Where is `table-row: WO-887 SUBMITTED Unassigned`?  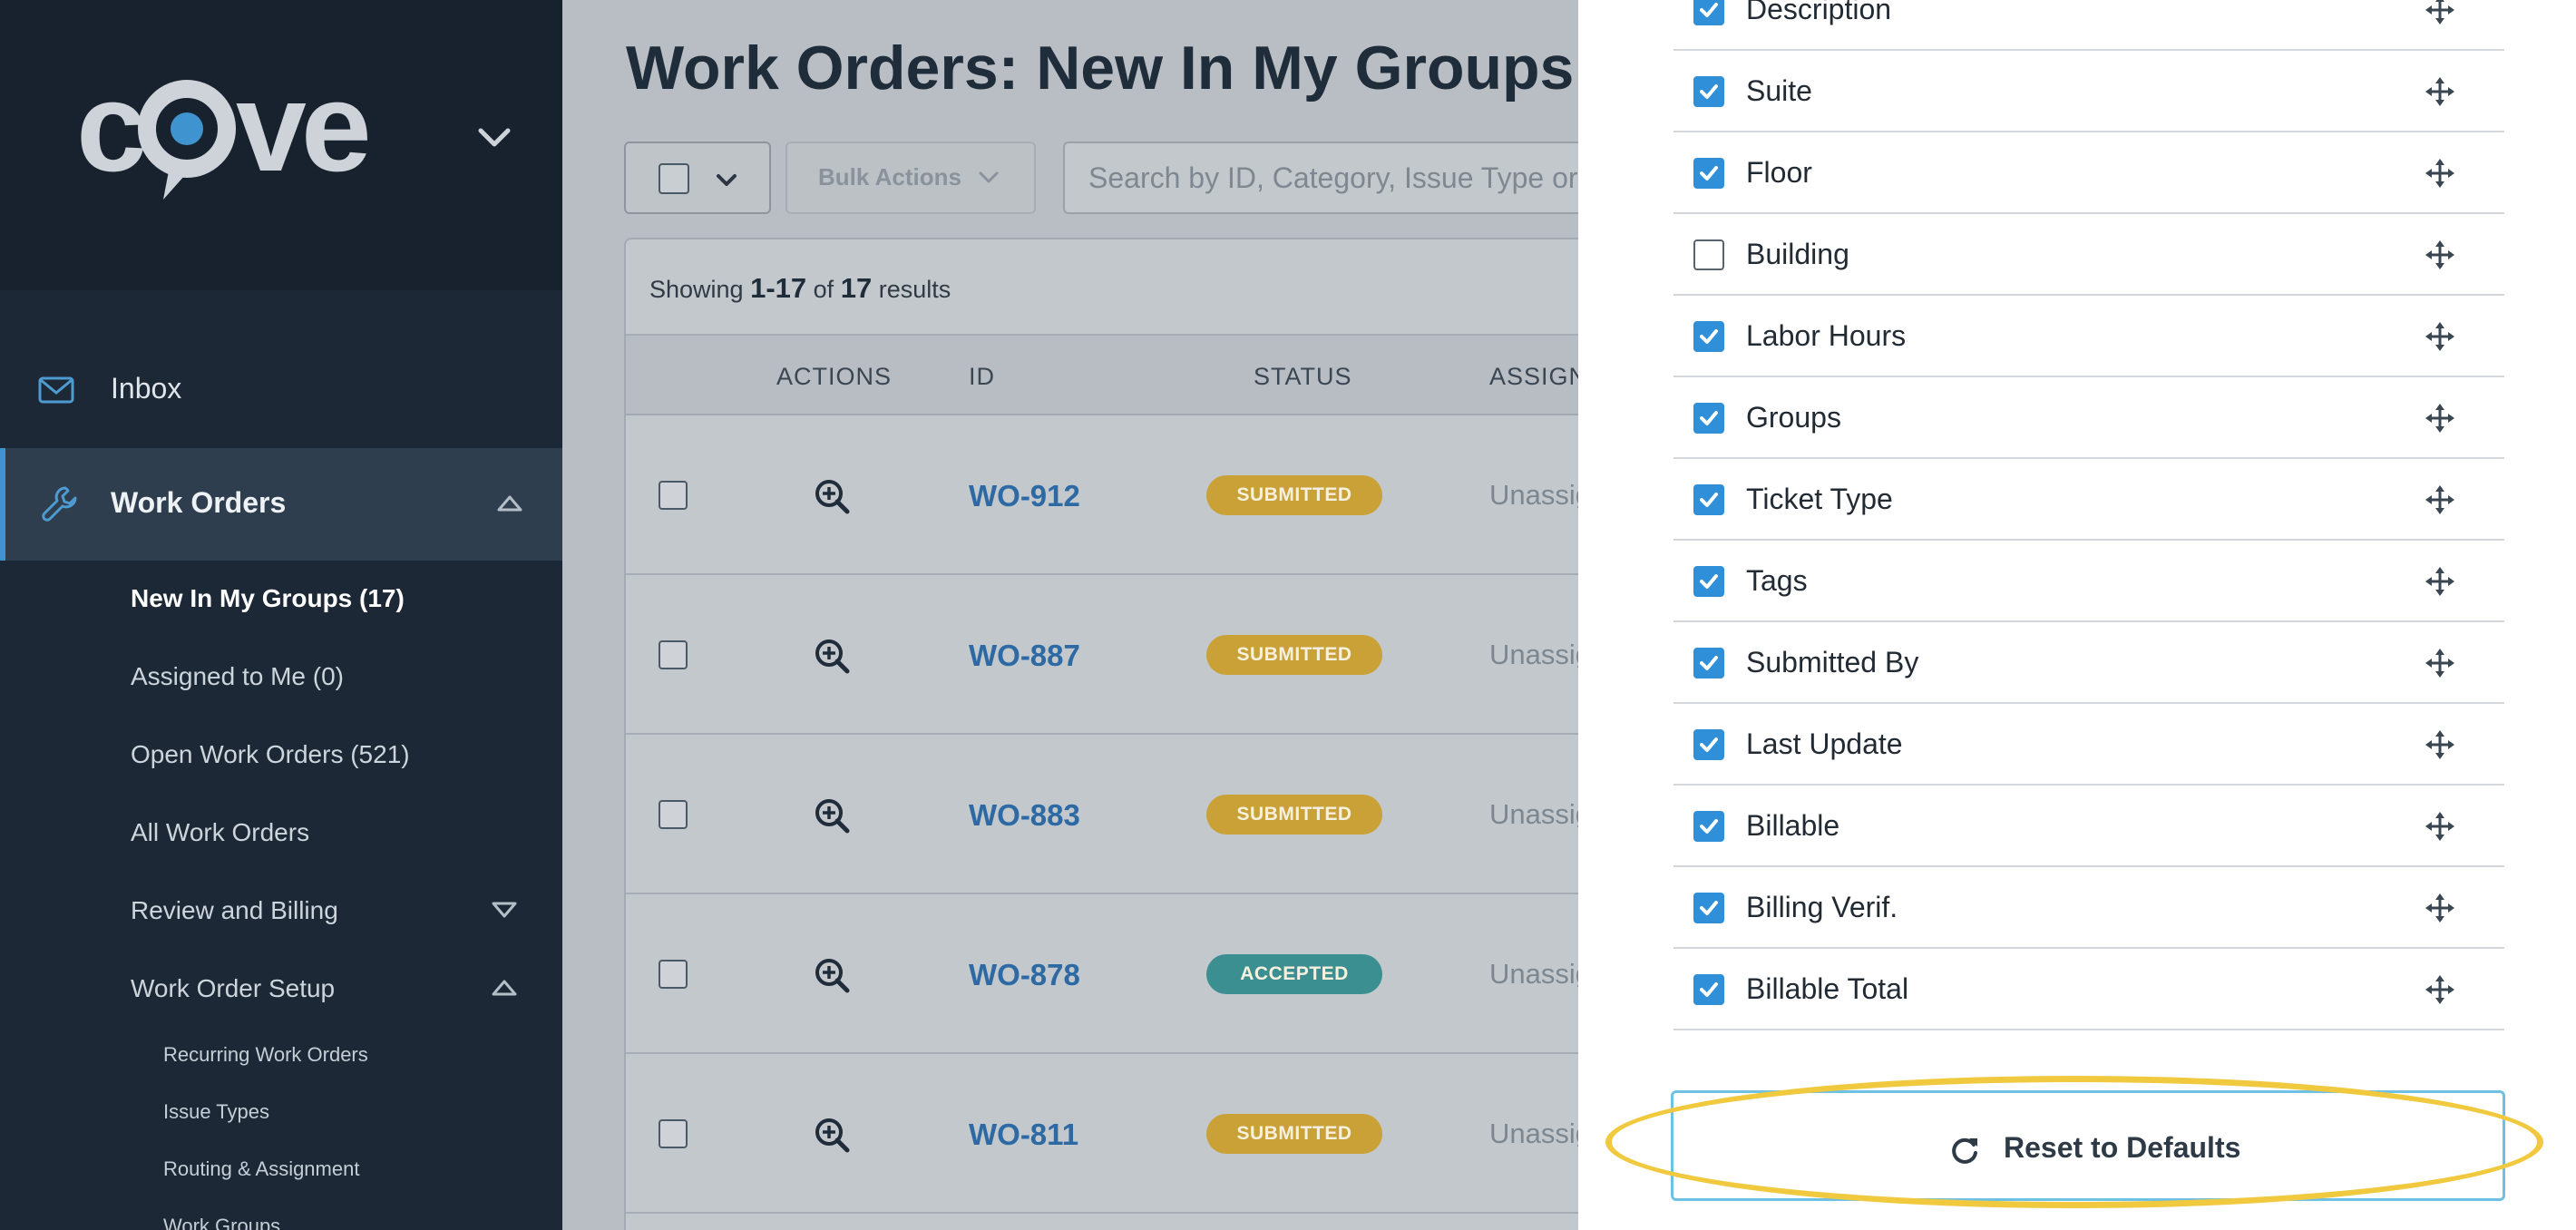
table-row: WO-887 SUBMITTED Unassigned is located at coordinates (1102, 655).